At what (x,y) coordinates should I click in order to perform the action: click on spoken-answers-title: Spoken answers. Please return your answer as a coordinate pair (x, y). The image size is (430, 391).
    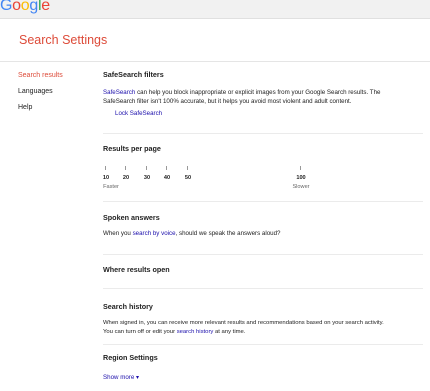
    Looking at the image, I should click on (131, 217).